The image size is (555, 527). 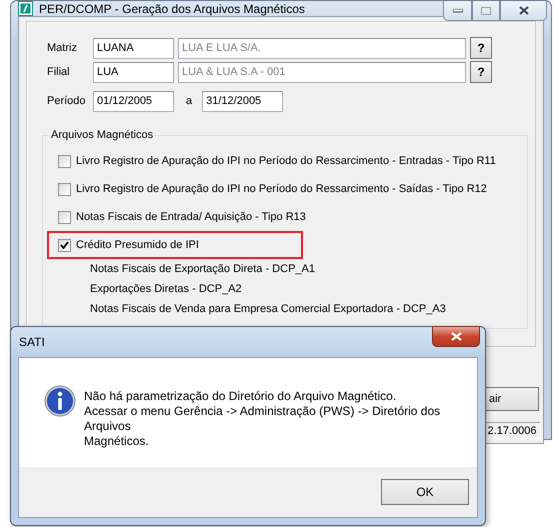 What do you see at coordinates (32, 342) in the screenshot?
I see `dialog-title: SATI` at bounding box center [32, 342].